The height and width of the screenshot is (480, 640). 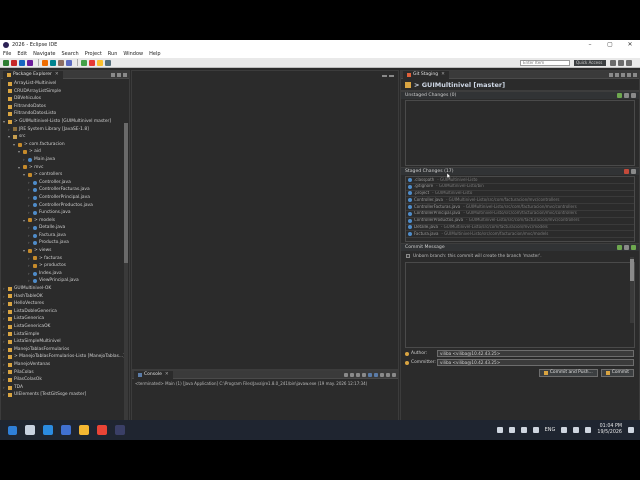 What do you see at coordinates (66, 259) in the screenshot?
I see `tree-item: › > facturas` at bounding box center [66, 259].